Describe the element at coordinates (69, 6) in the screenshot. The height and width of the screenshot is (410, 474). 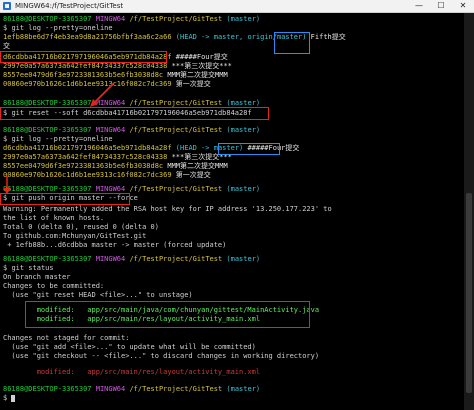
I see `window-title: MINGW64:/f/TestProject/GitTest` at that location.